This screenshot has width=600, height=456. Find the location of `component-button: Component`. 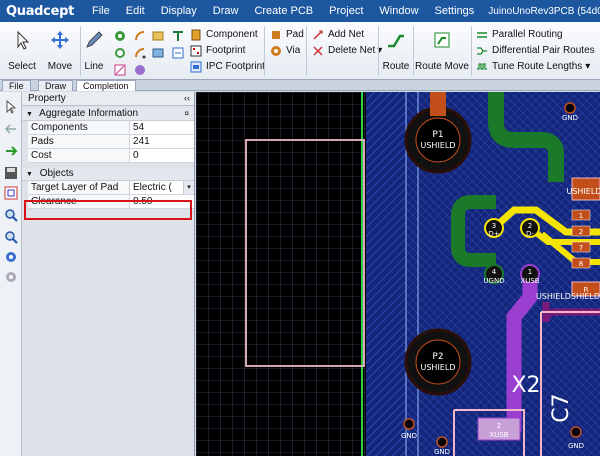

component-button: Component is located at coordinates (224, 34).